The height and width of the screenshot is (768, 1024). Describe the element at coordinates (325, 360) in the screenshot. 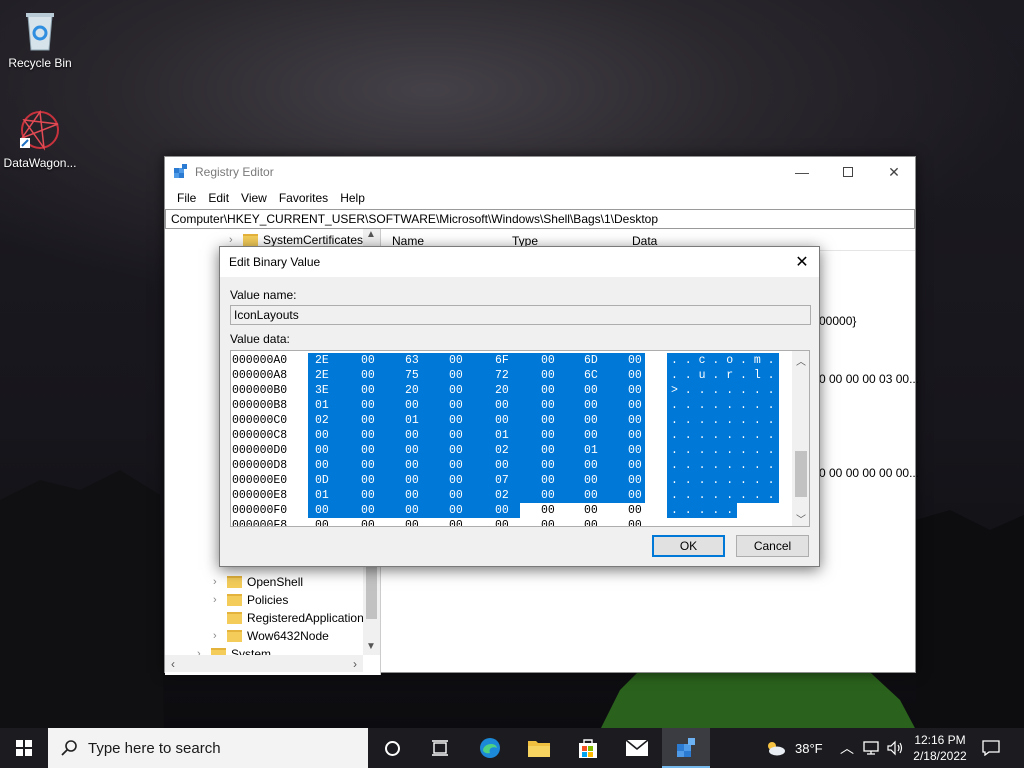

I see `hex-byte: 2E` at that location.